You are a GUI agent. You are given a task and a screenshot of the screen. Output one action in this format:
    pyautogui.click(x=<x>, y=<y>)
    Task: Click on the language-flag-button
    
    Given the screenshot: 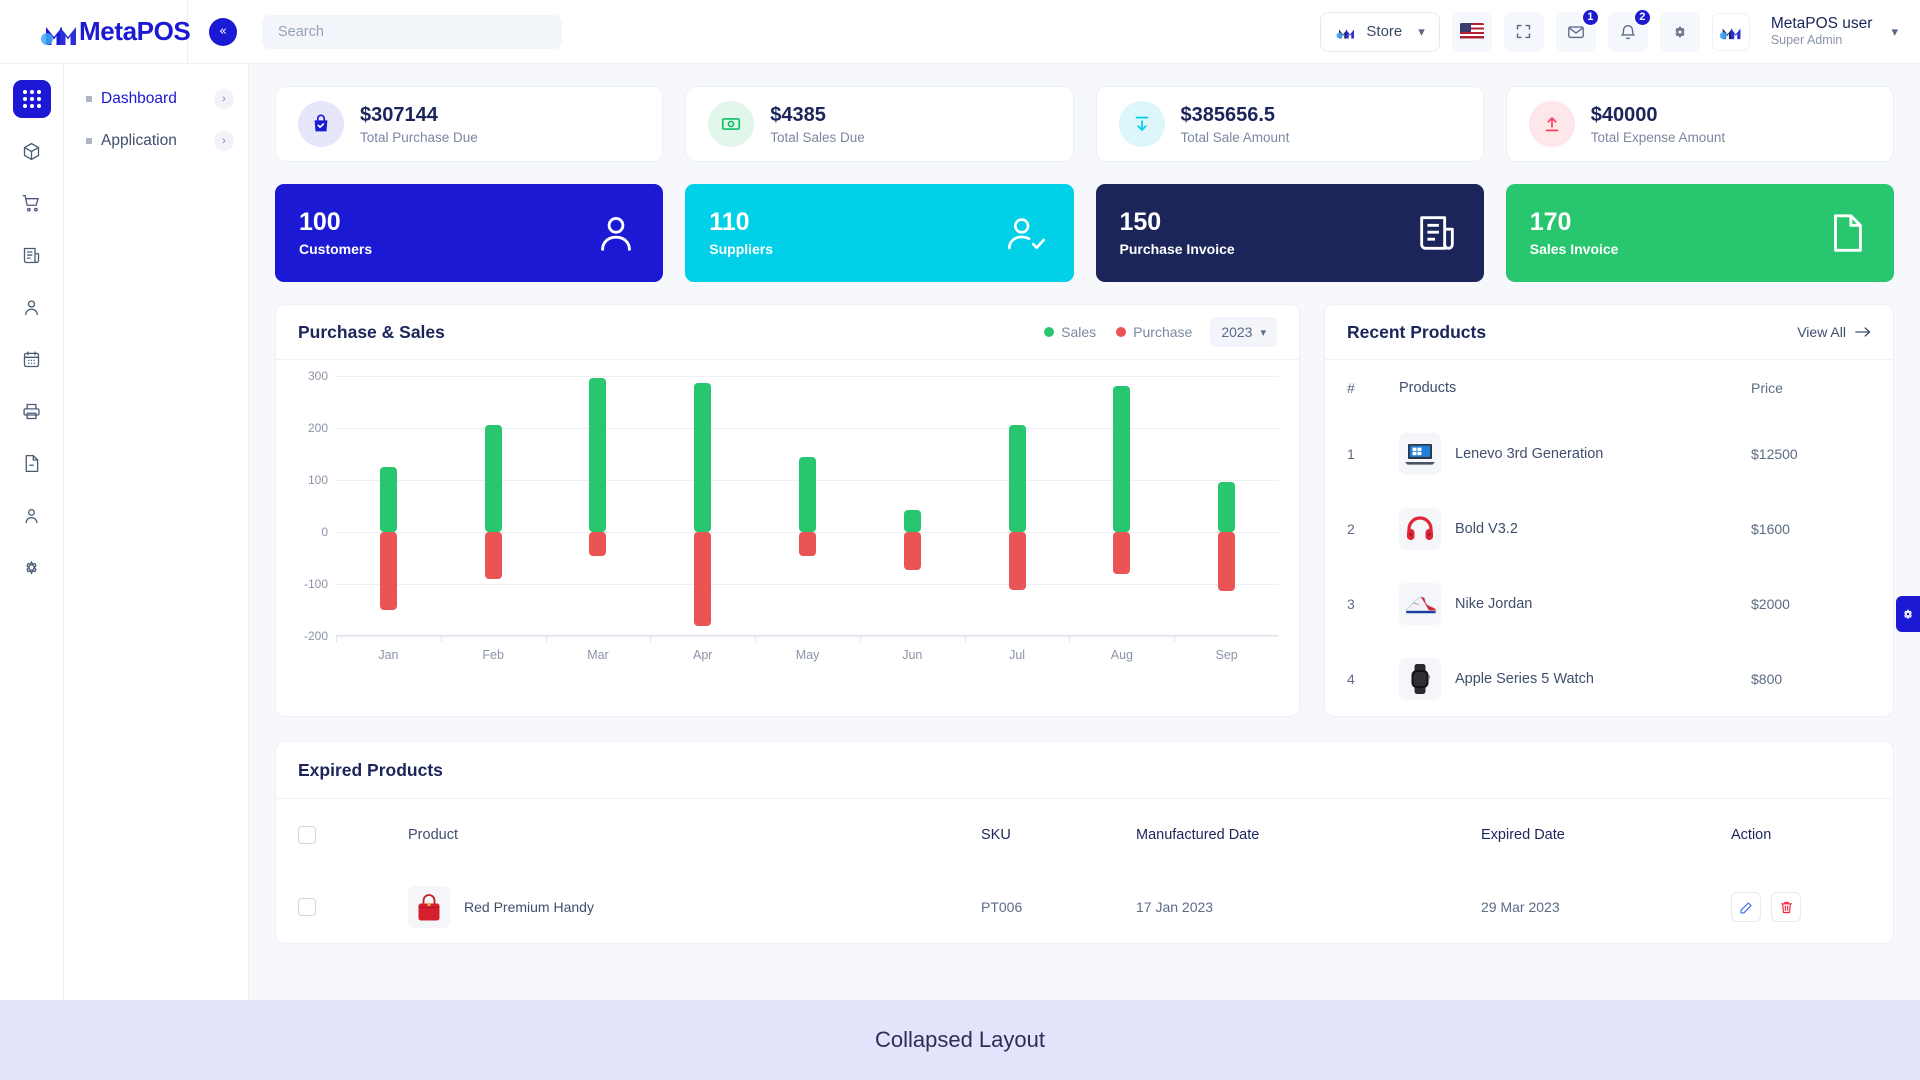 What is the action you would take?
    pyautogui.click(x=1471, y=31)
    